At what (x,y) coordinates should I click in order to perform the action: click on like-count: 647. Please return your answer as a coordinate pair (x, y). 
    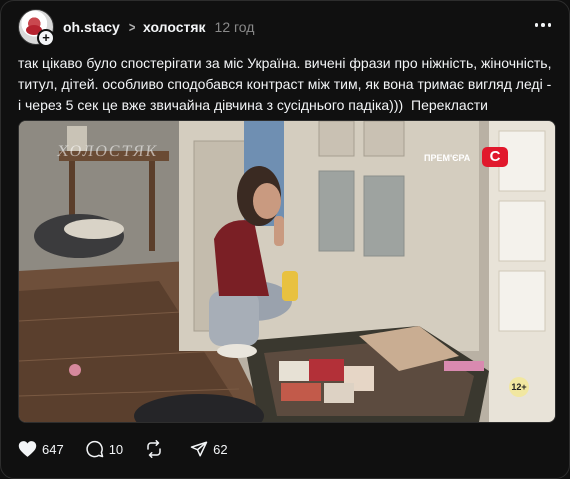
    Looking at the image, I should click on (53, 449).